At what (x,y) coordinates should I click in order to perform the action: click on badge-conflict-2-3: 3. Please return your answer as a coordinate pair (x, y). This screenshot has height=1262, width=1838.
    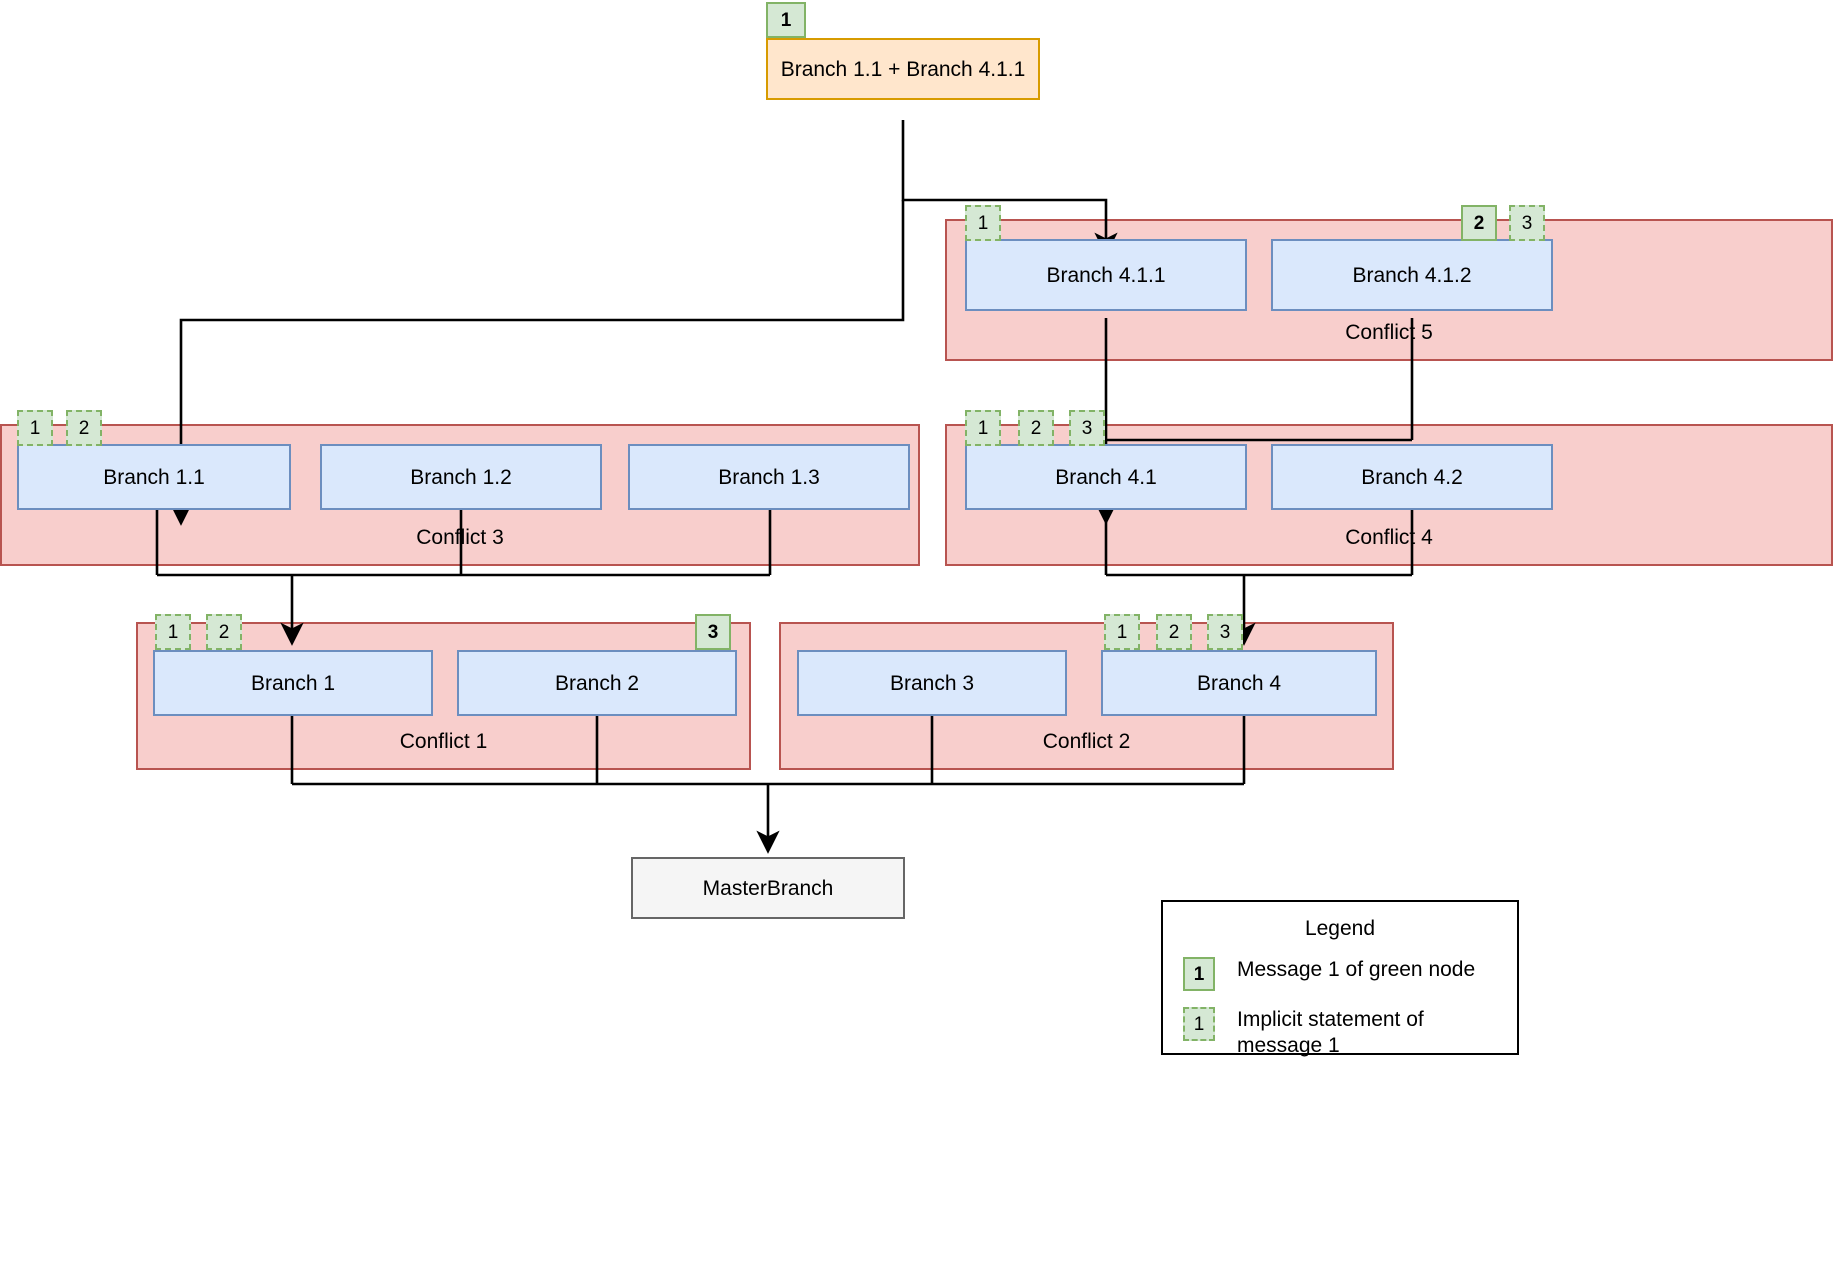
    Looking at the image, I should click on (1225, 632).